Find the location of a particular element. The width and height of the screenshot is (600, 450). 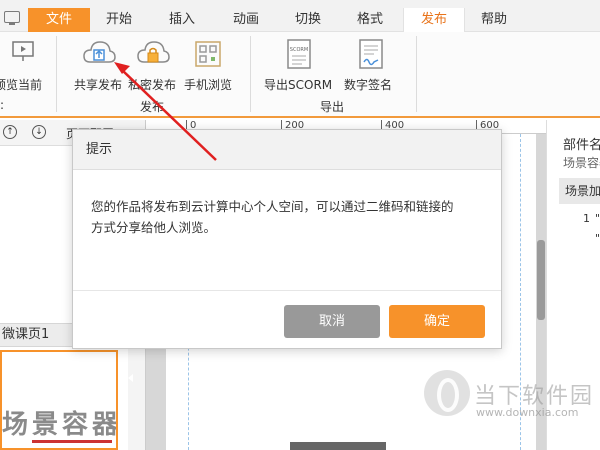

tab-insert: 插入 is located at coordinates (182, 20).